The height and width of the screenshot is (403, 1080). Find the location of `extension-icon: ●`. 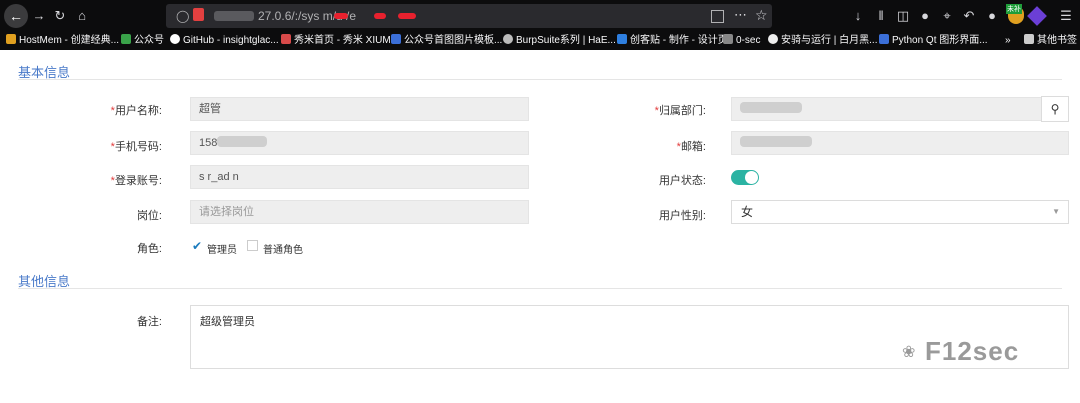

extension-icon: ● is located at coordinates (992, 16).